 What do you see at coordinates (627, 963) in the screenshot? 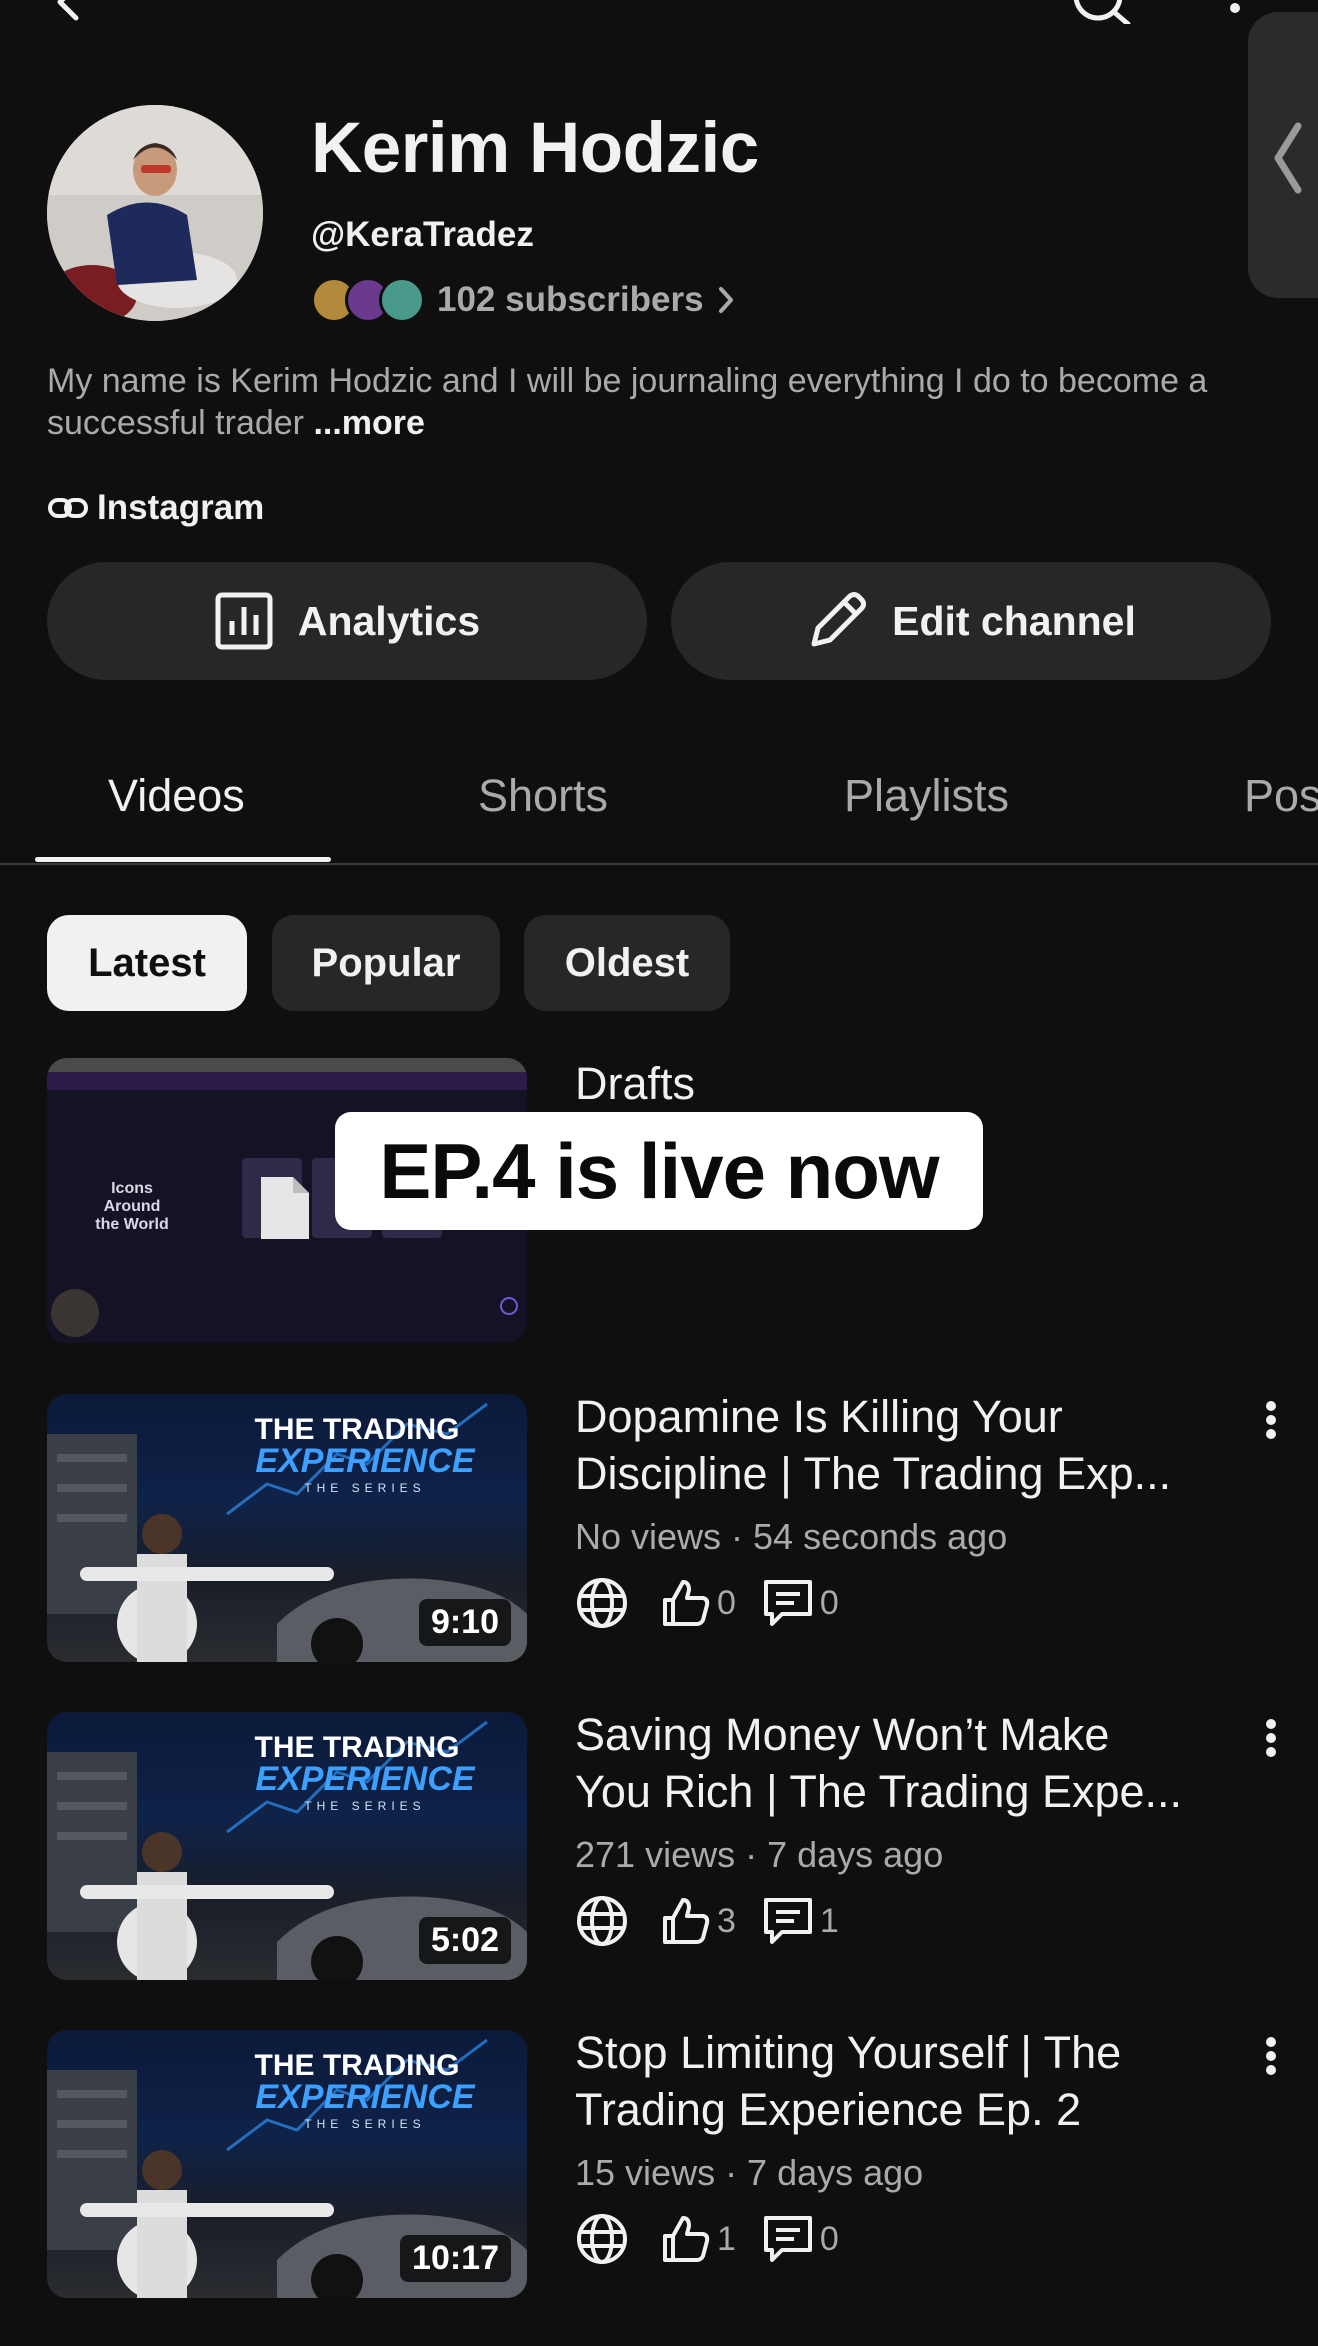
I see `chip-oldest: Oldest` at bounding box center [627, 963].